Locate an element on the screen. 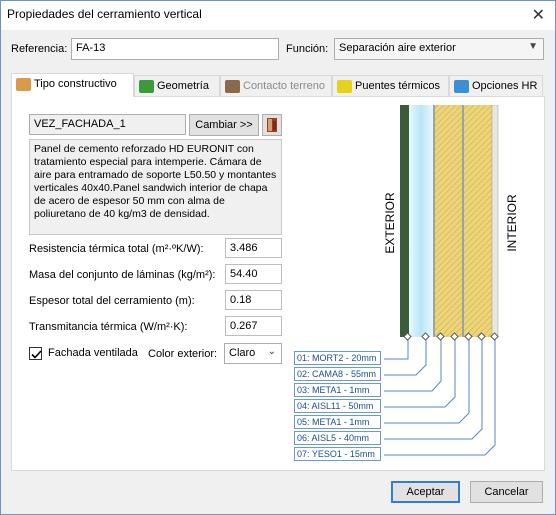  prop-resistencia-label: Resistencia térmica total (m²·ºK/W): is located at coordinates (116, 249).